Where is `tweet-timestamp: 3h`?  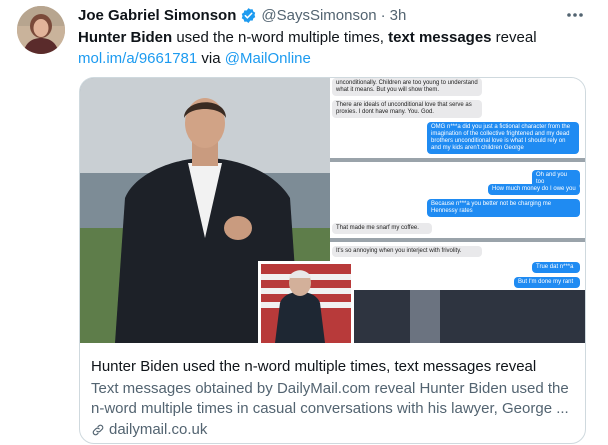 tweet-timestamp: 3h is located at coordinates (398, 15).